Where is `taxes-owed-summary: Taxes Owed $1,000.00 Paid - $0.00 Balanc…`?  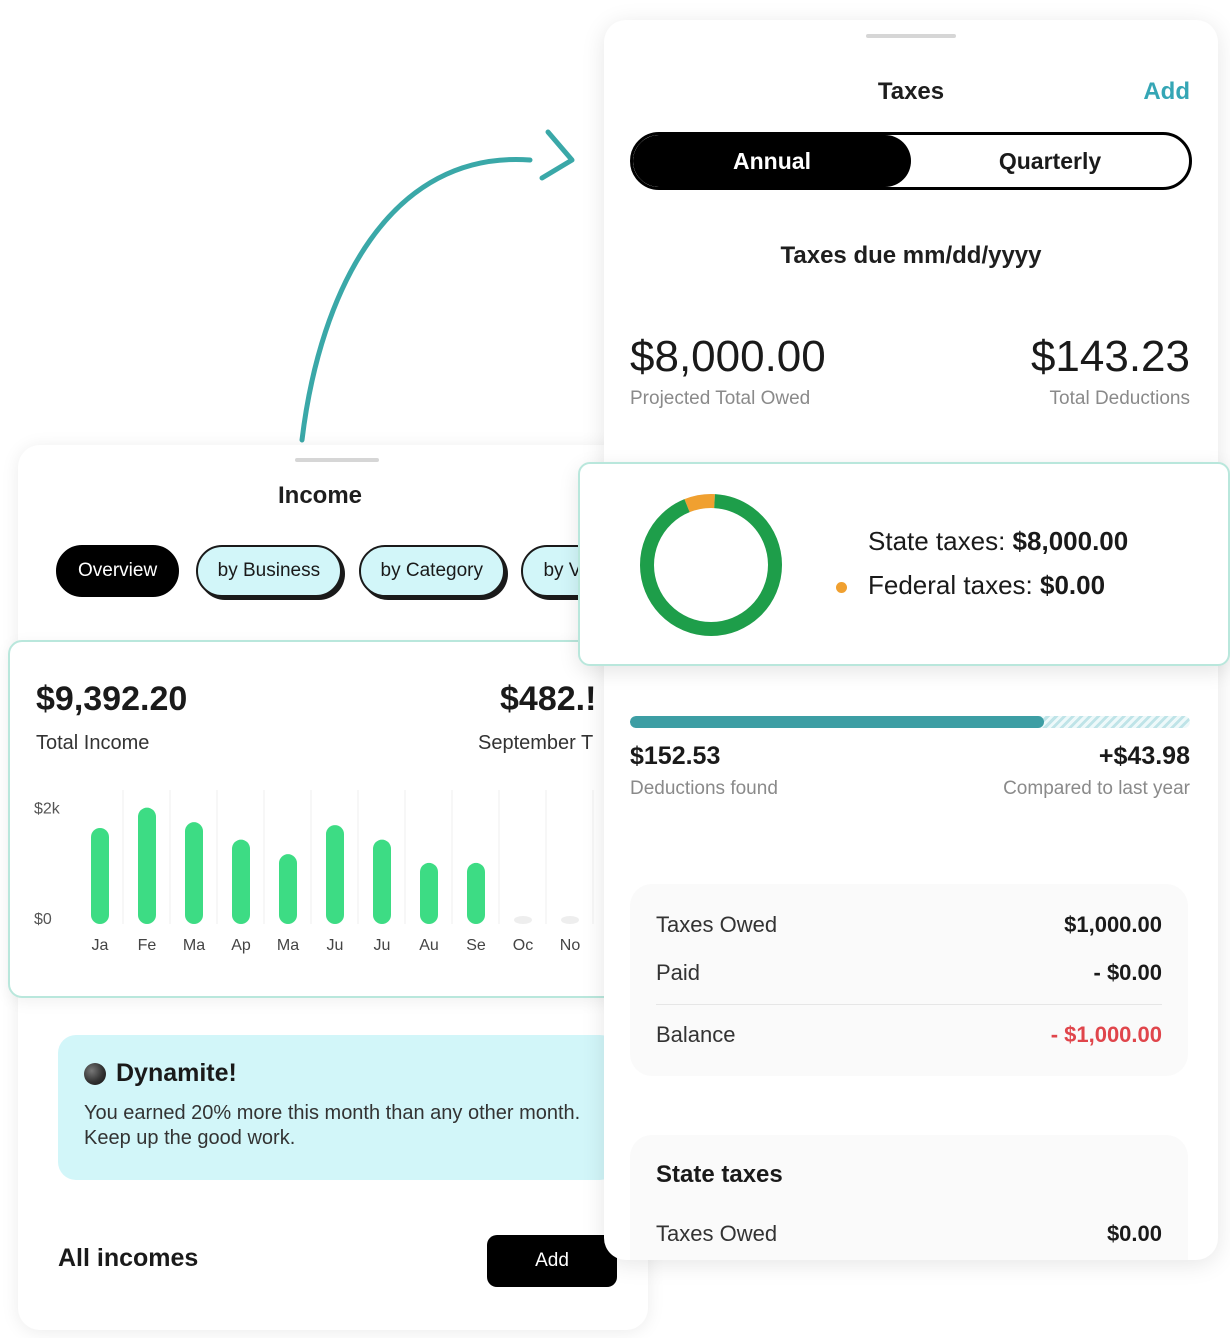
taxes-owed-summary: Taxes Owed $1,000.00 Paid - $0.00 Balanc… is located at coordinates (909, 980).